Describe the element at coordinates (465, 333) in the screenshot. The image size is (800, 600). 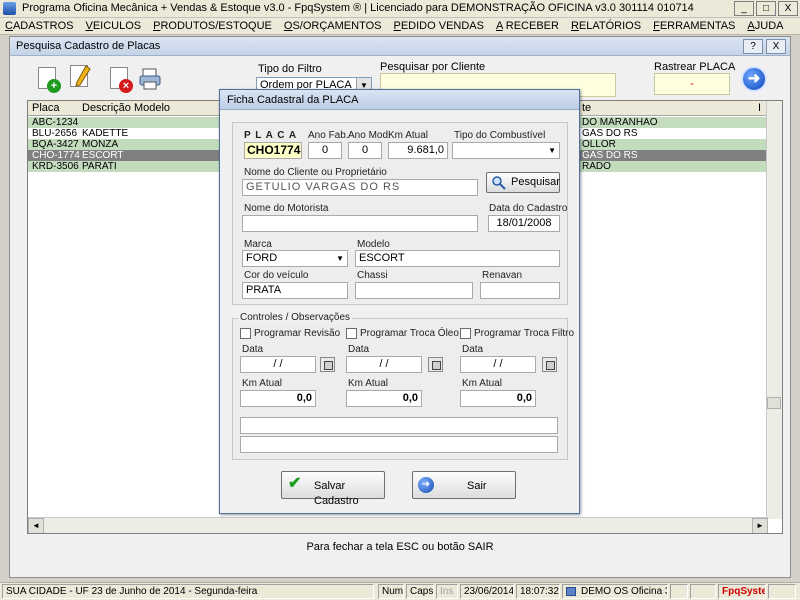
I see `filtro-checkbox` at that location.